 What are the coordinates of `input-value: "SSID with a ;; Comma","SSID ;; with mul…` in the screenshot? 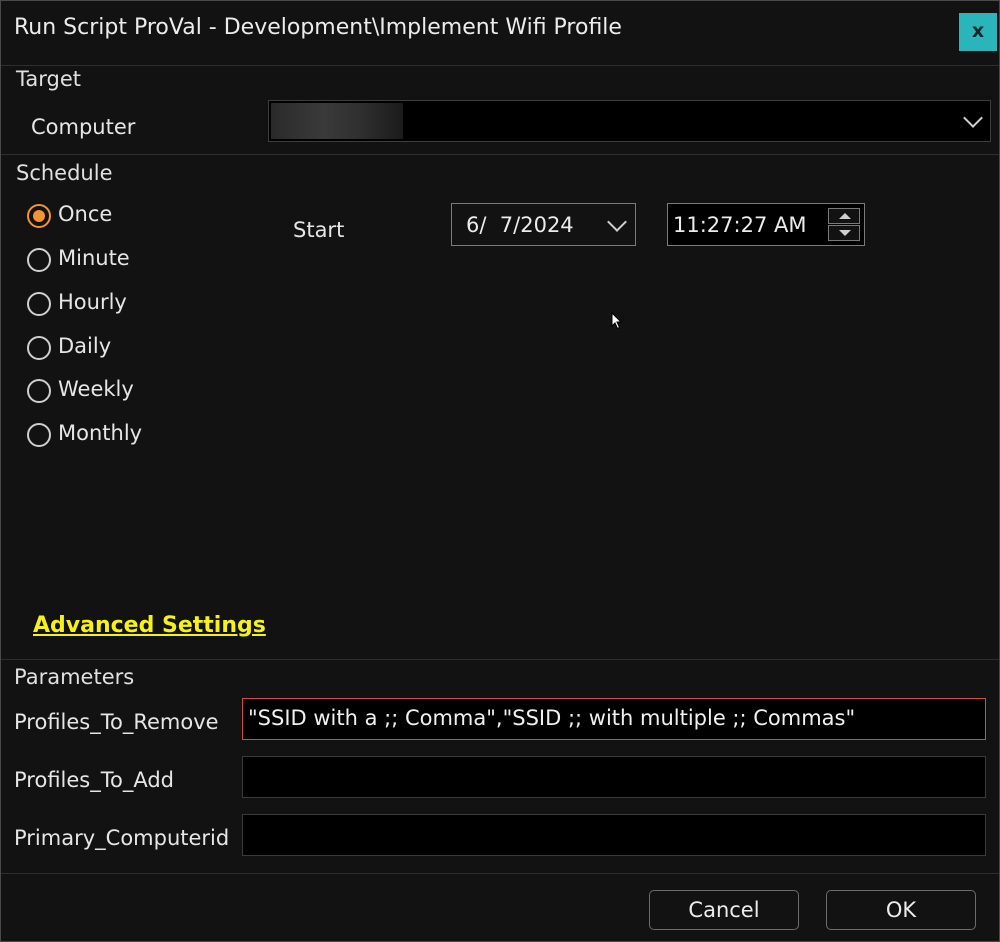 It's located at (552, 718).